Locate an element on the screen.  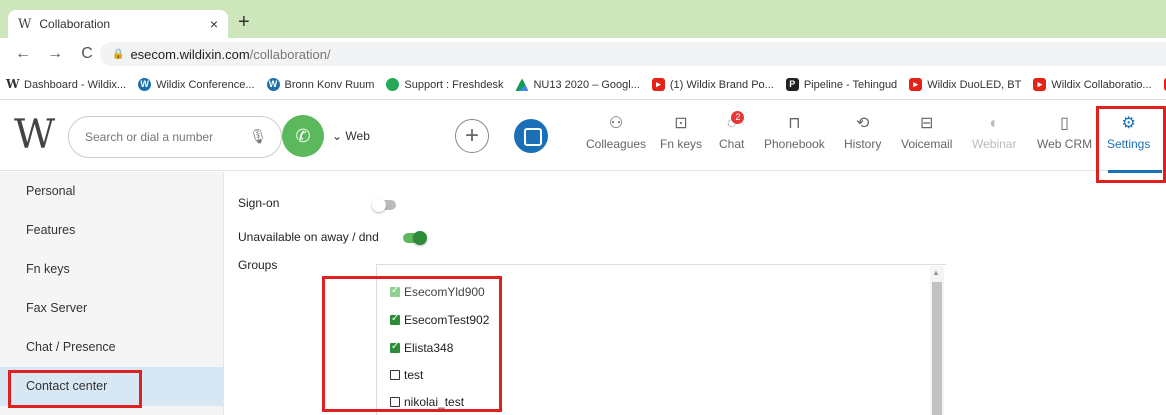
new-tab-button: + is located at coordinates (244, 22).